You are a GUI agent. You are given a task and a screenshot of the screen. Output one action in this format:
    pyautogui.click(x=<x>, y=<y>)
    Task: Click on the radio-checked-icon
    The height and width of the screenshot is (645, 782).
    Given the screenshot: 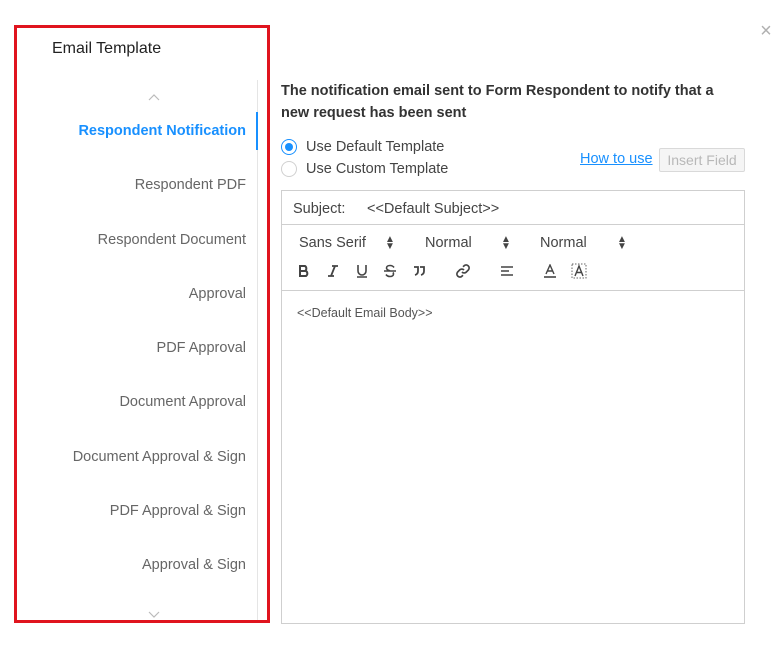 What is the action you would take?
    pyautogui.click(x=289, y=147)
    